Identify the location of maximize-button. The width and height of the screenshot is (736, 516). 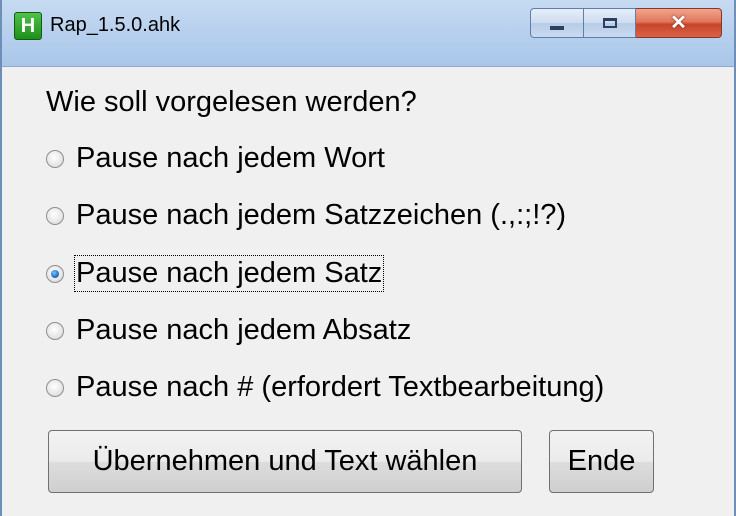
(610, 23).